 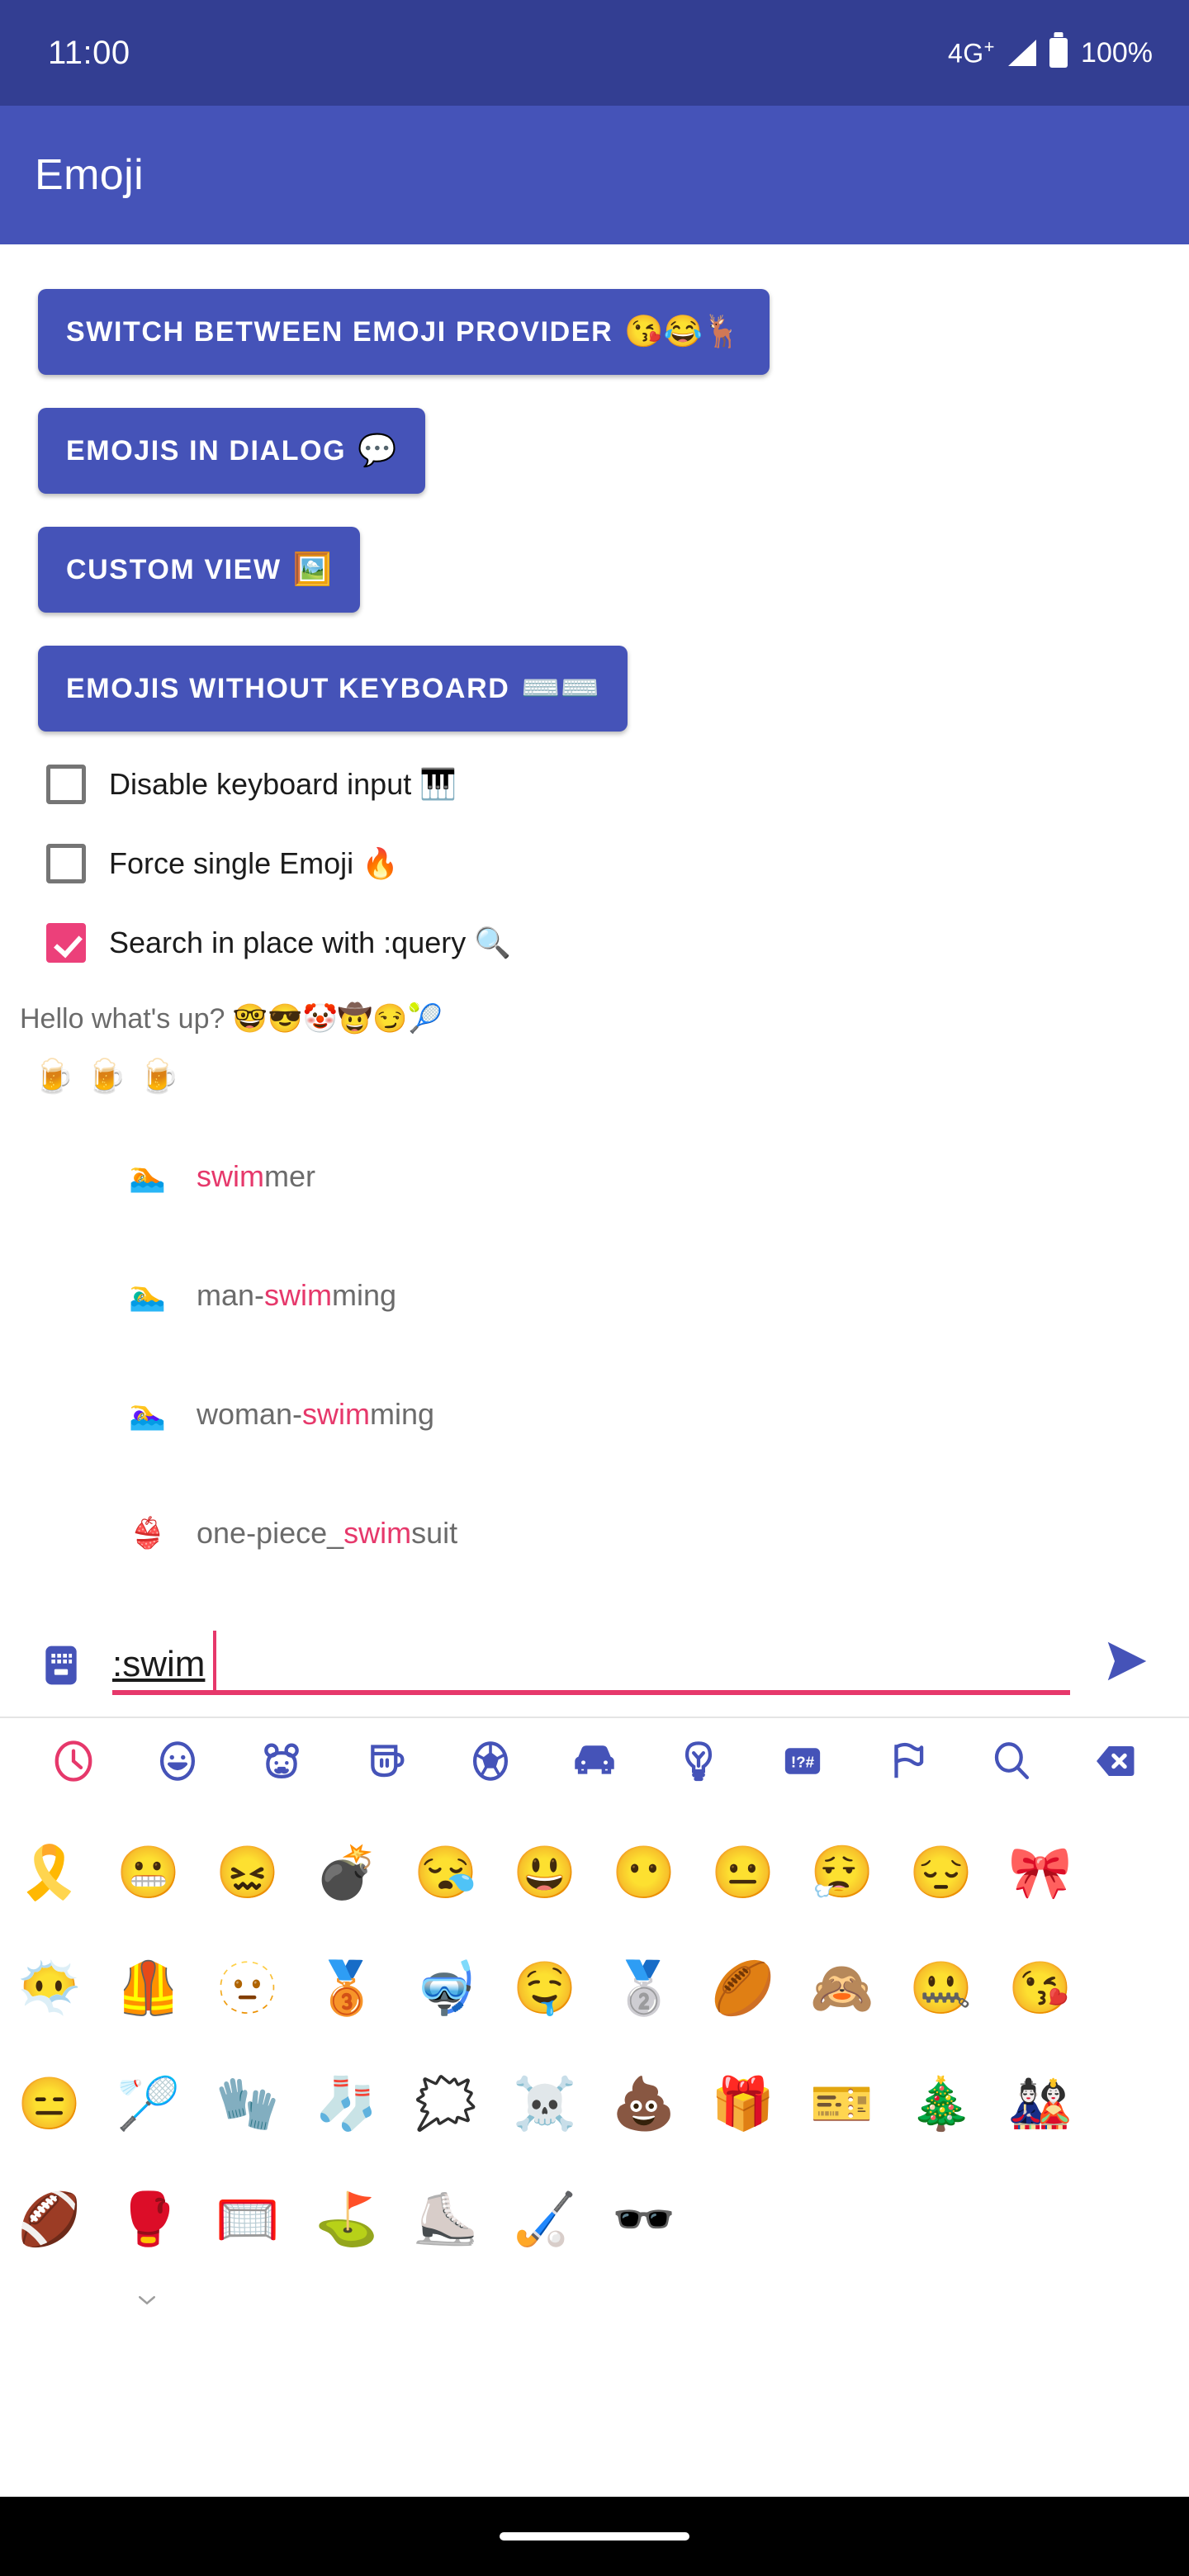 What do you see at coordinates (346, 1873) in the screenshot?
I see `emoji-cell: 💣` at bounding box center [346, 1873].